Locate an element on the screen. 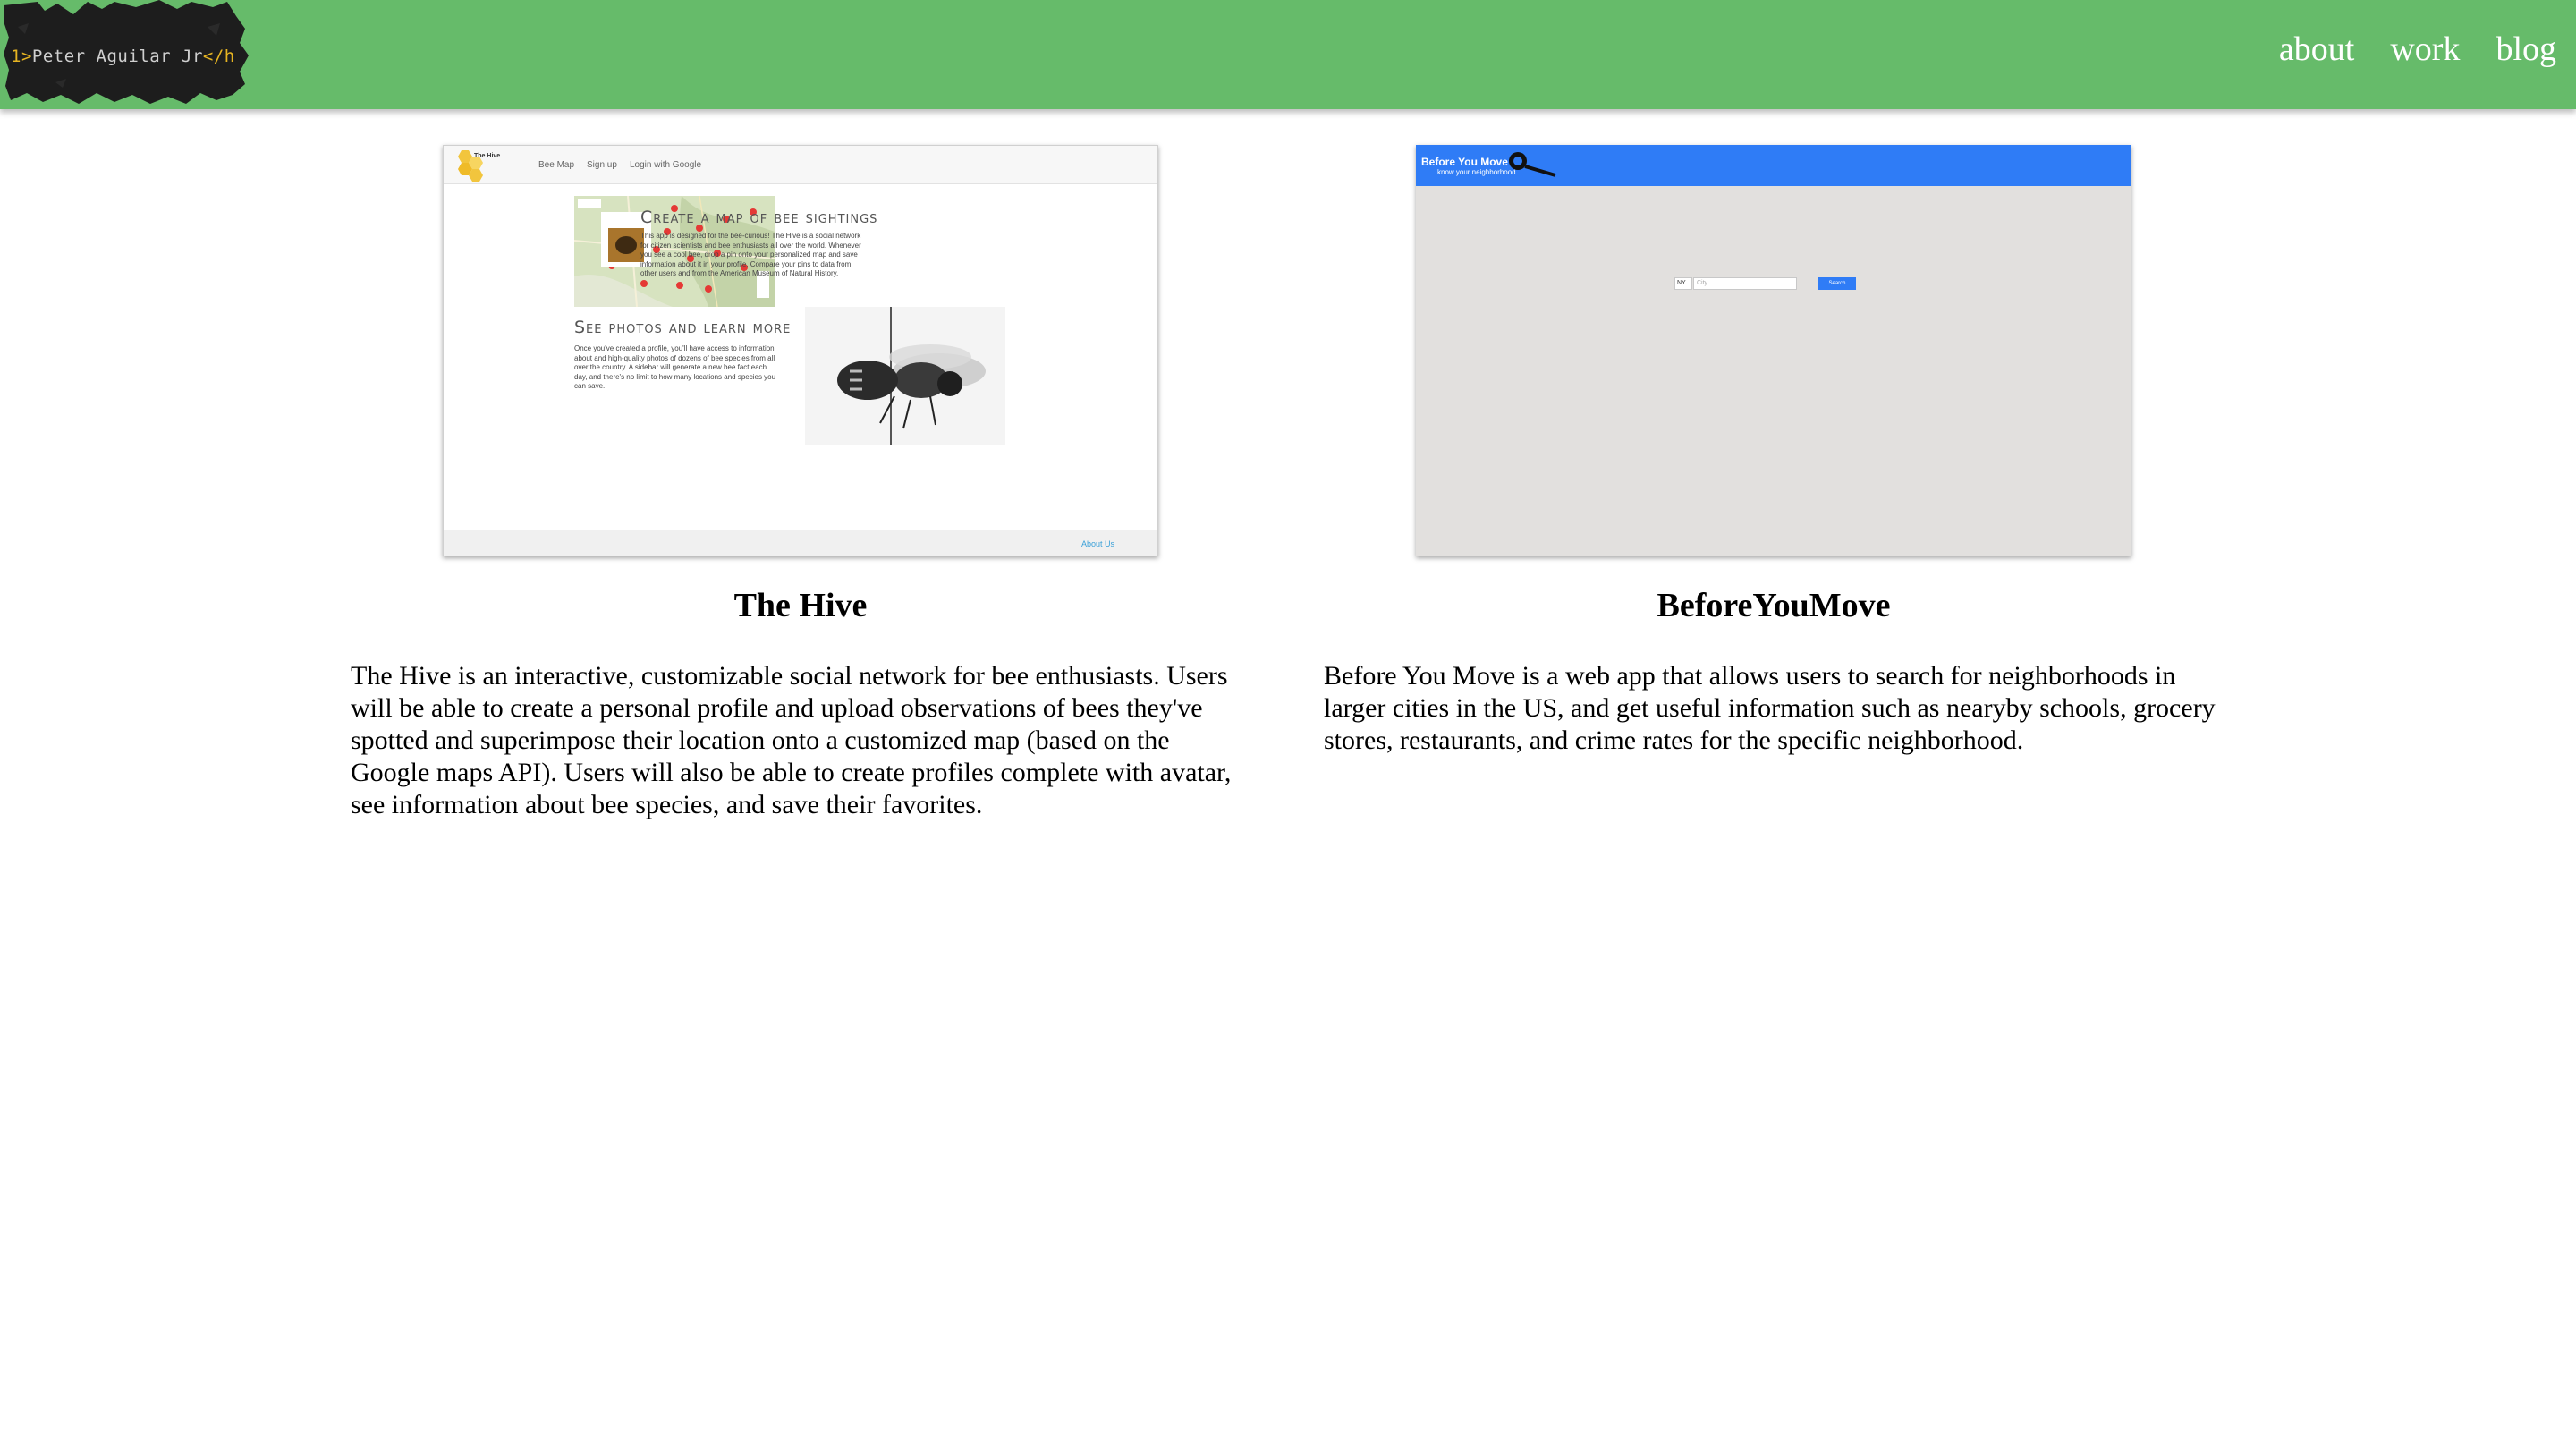 Image resolution: width=2576 pixels, height=1442 pixels. bym-shot-state-select: NY is located at coordinates (1683, 283).